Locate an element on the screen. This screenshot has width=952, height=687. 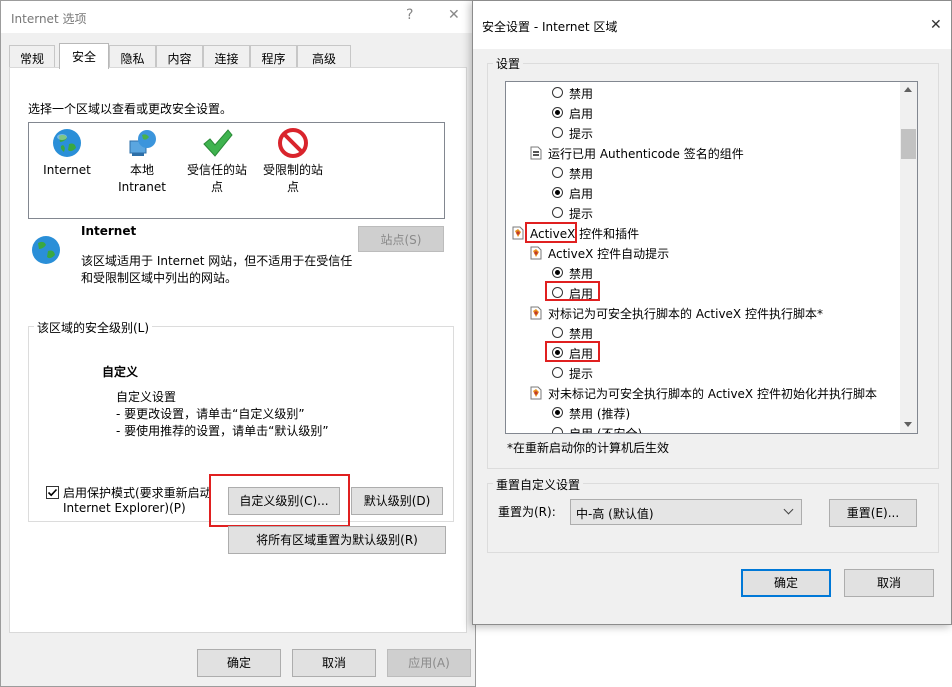
zone-label: 本地 Intranet is located at coordinates (142, 178).